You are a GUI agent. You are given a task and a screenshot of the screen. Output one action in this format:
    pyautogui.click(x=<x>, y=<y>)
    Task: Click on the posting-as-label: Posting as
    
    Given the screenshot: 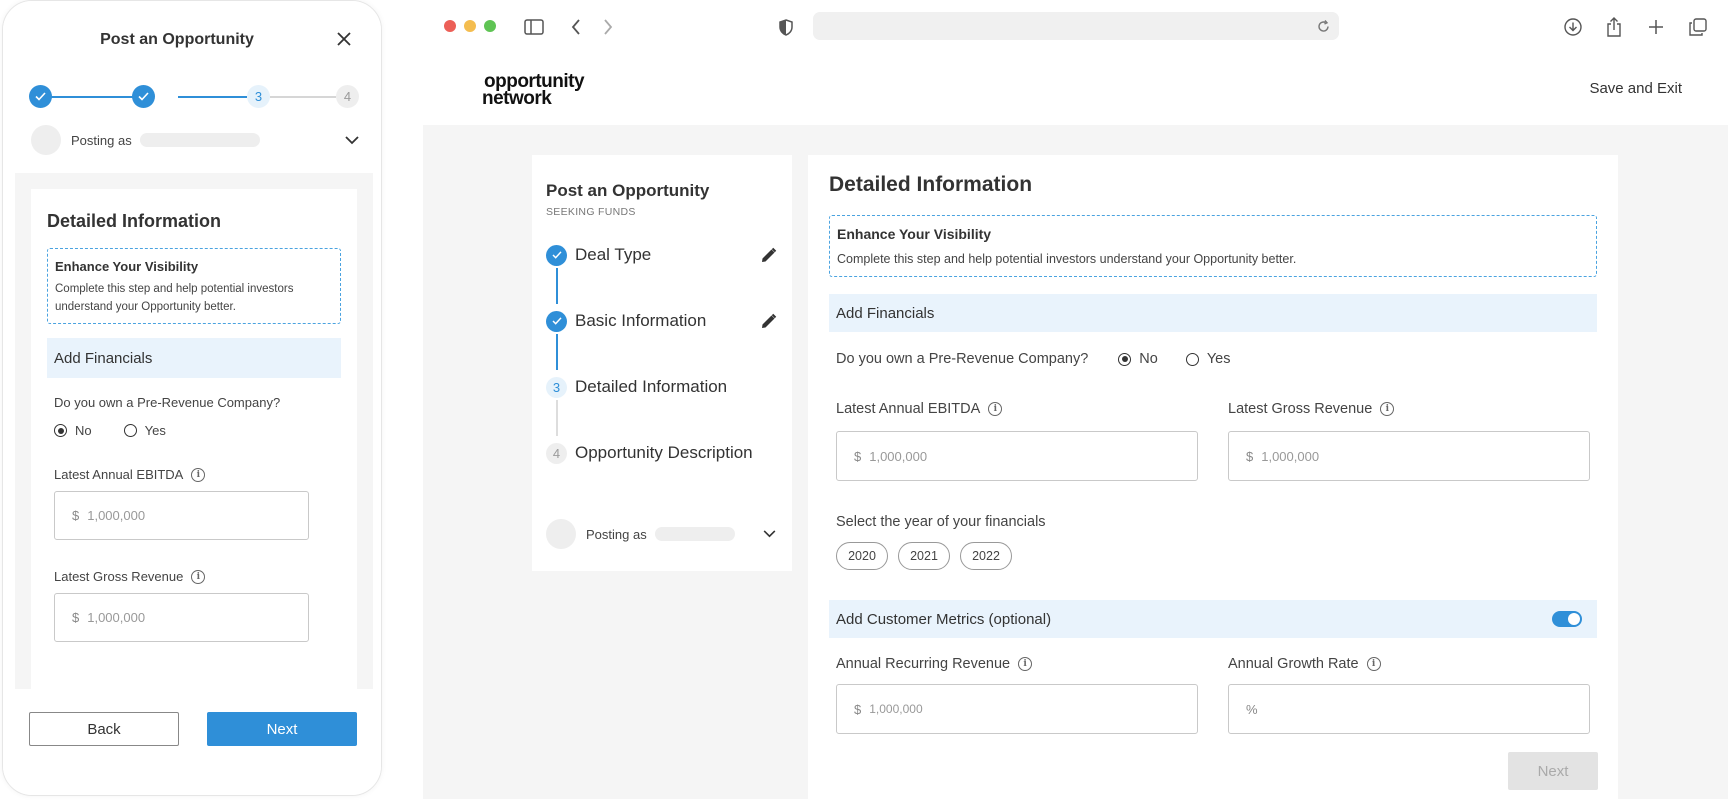 What is the action you would take?
    pyautogui.click(x=101, y=140)
    